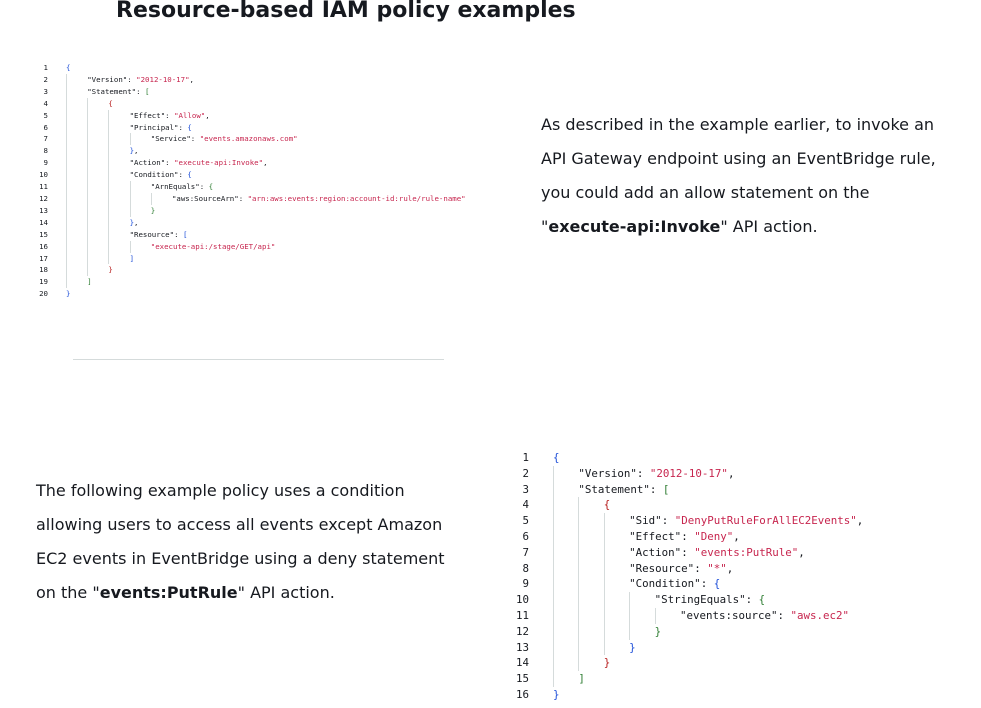 This screenshot has height=708, width=981. What do you see at coordinates (182, 187) in the screenshot?
I see `code-content: "ArnEquals": {` at bounding box center [182, 187].